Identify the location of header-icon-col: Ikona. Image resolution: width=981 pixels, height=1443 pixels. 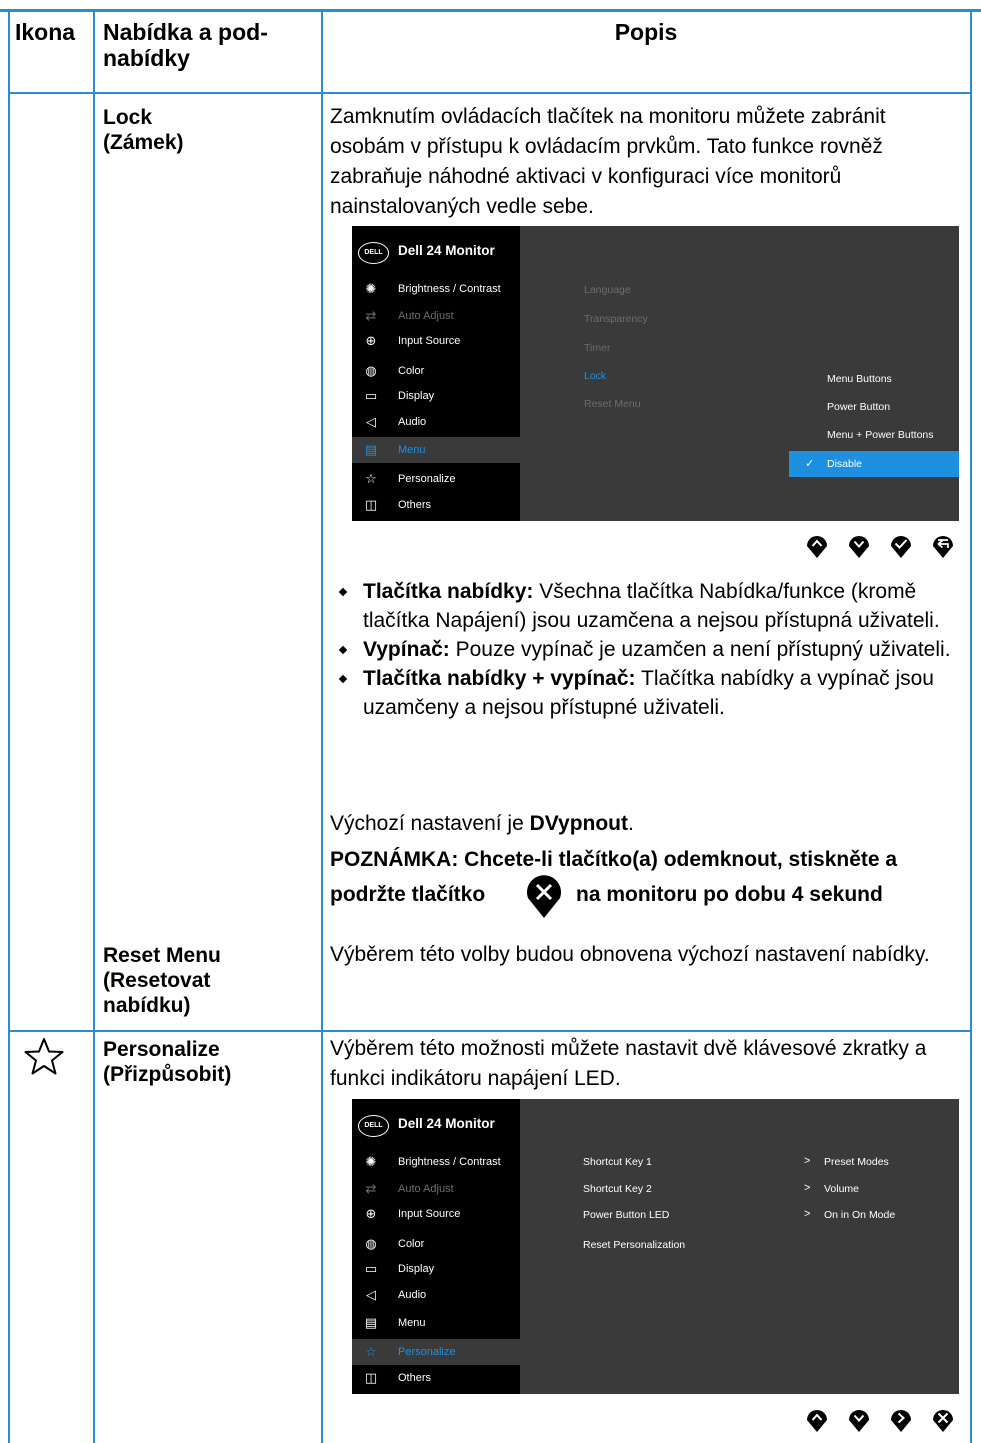
(45, 32).